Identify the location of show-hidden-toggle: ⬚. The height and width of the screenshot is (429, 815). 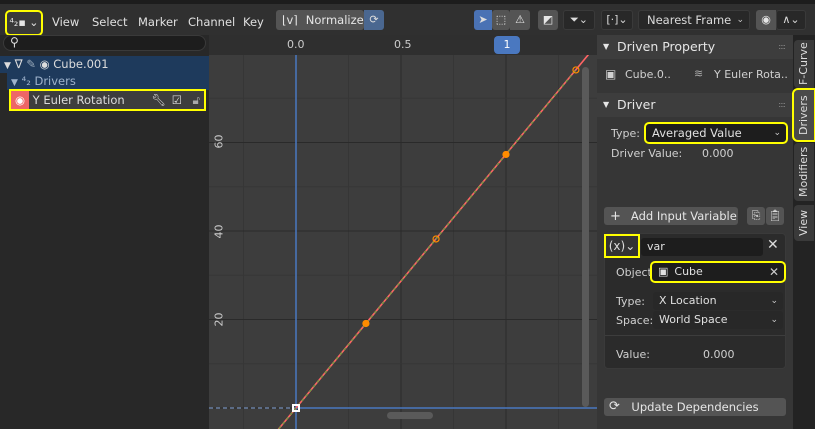
(501, 20).